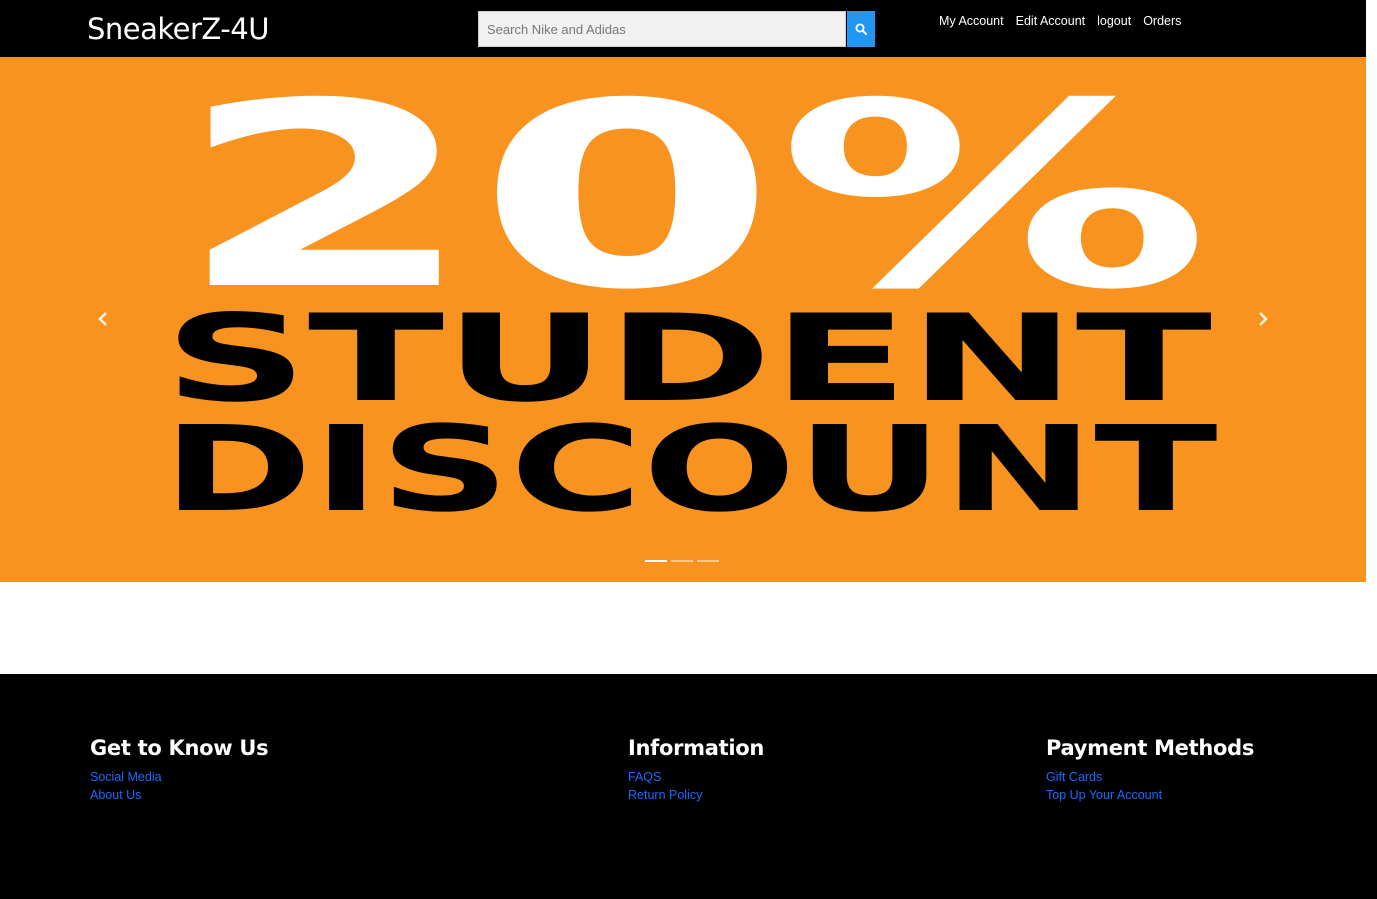 This screenshot has width=1377, height=899. I want to click on footer-link-social-media: Social Media, so click(179, 777).